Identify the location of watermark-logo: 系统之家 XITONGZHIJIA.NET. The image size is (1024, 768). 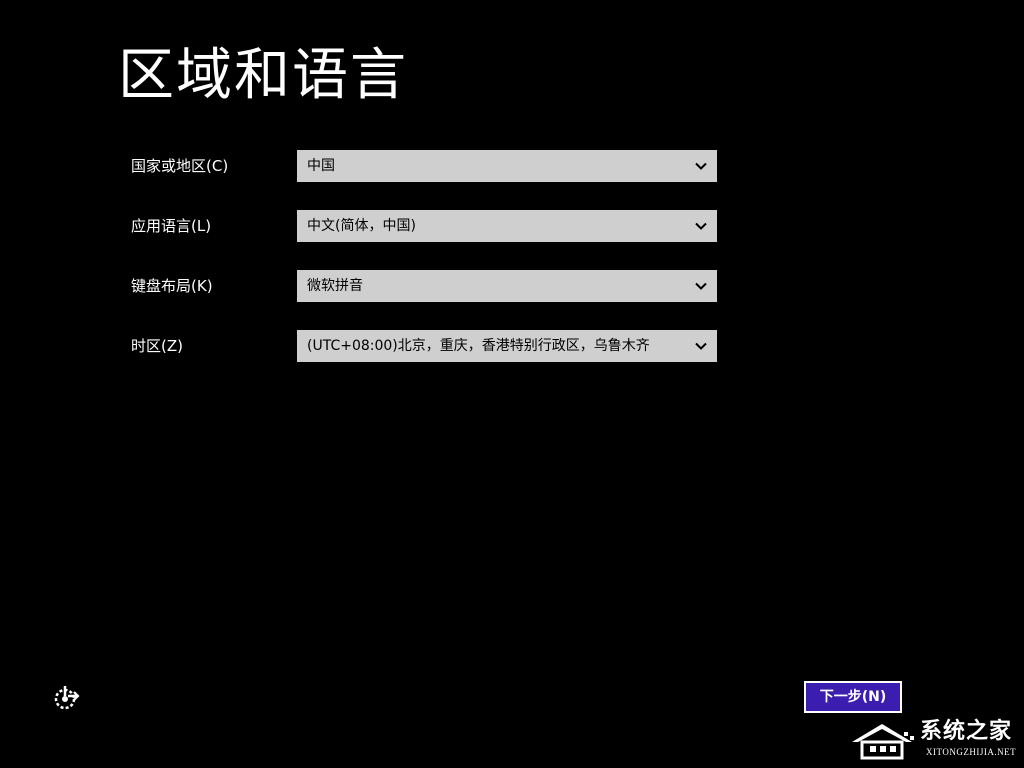
(934, 740).